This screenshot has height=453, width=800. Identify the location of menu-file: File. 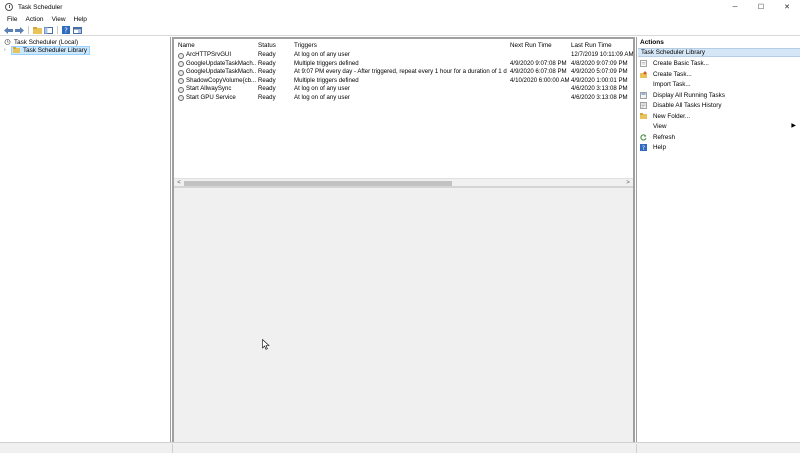
(12, 19).